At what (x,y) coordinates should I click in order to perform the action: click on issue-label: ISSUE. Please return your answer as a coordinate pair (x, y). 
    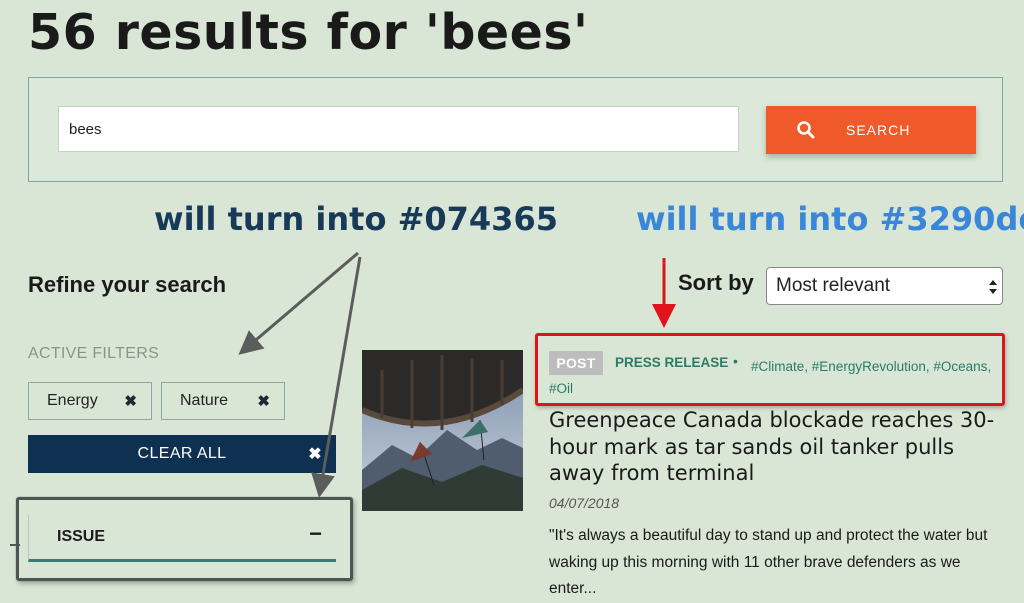
    Looking at the image, I should click on (81, 536).